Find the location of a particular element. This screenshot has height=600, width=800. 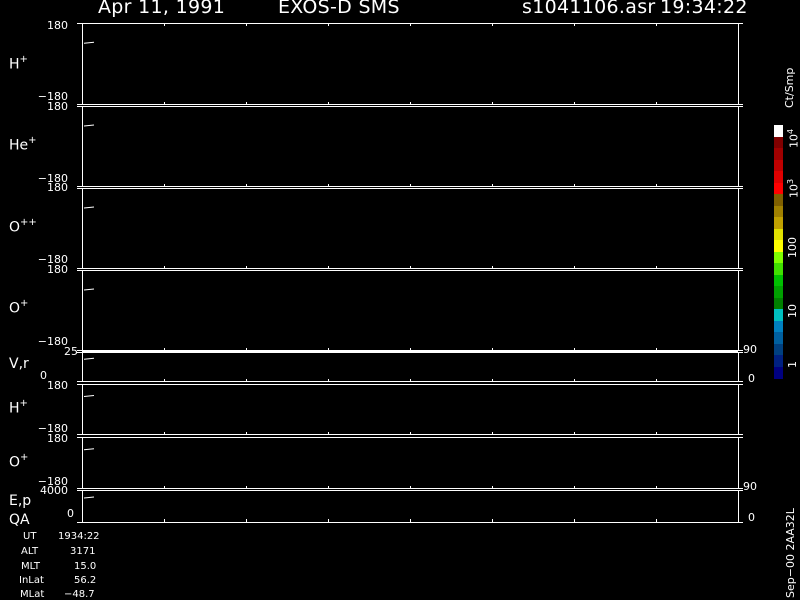

colorbar is located at coordinates (778, 252).